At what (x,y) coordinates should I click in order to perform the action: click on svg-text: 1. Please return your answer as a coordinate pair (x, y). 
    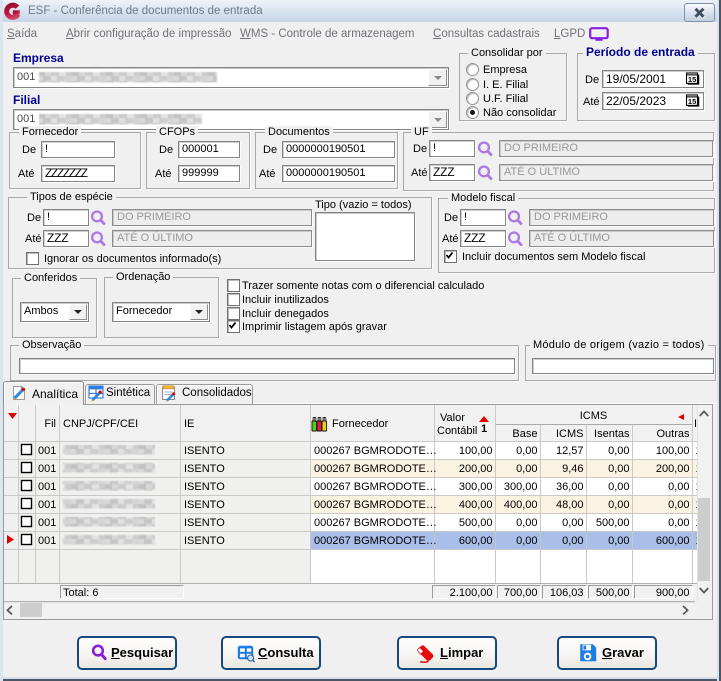
    Looking at the image, I should click on (484, 429).